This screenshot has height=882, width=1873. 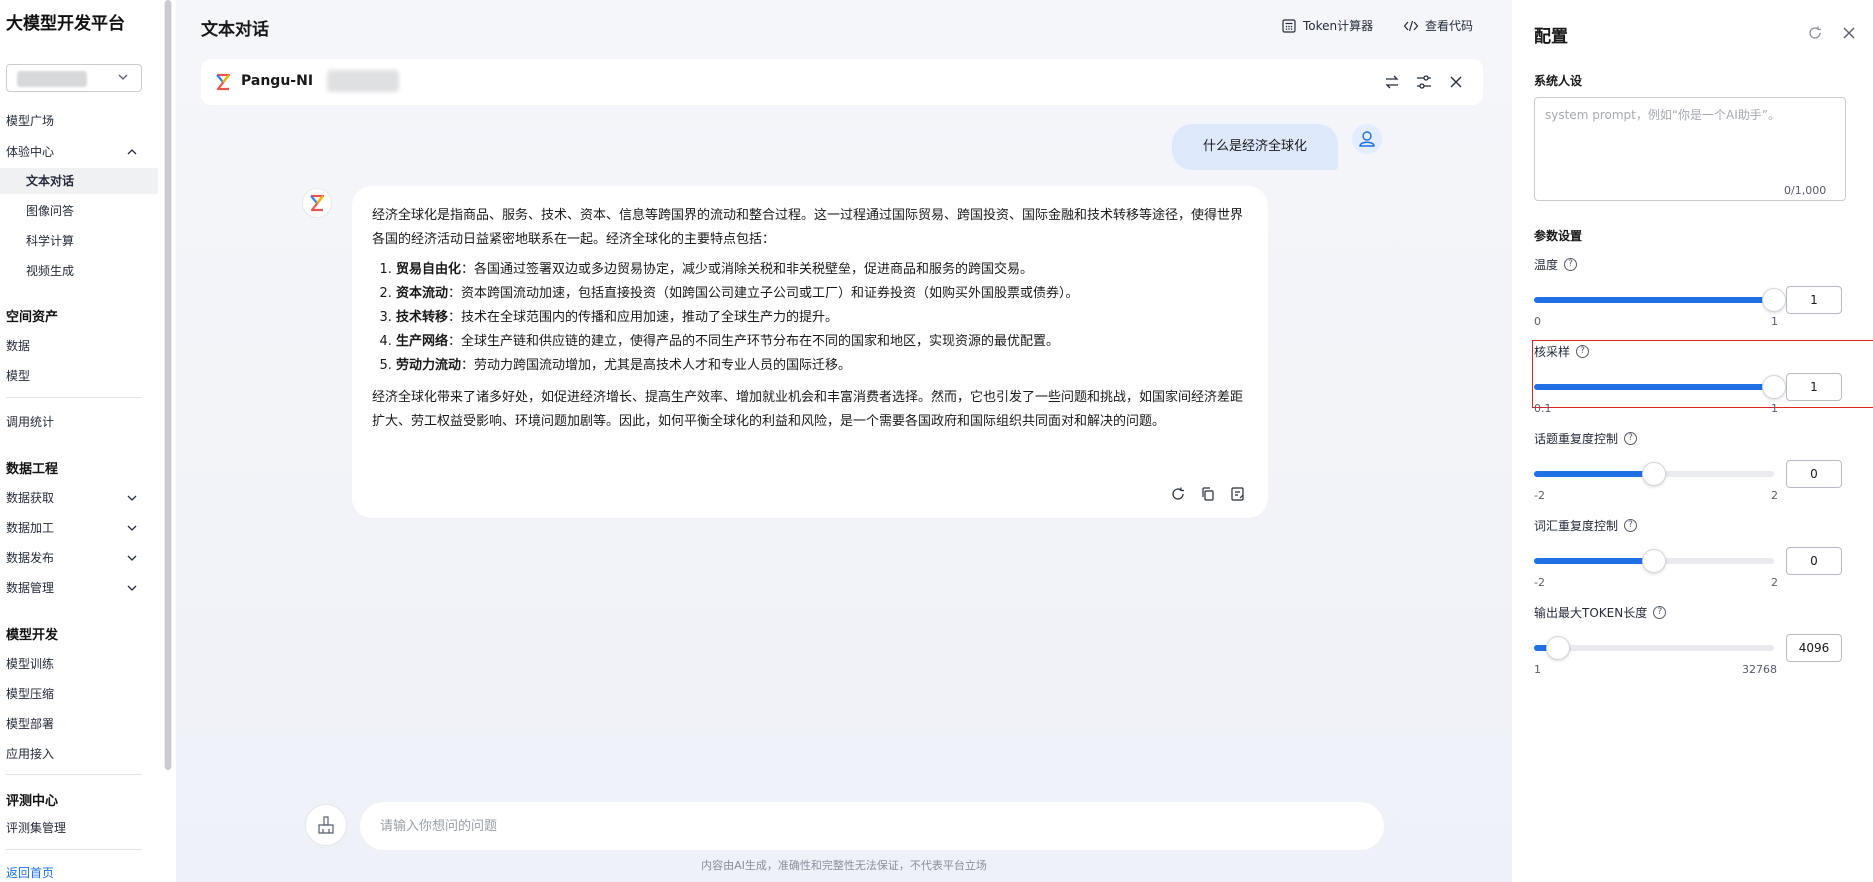 What do you see at coordinates (1814, 648) in the screenshot?
I see `max-tokens-input: 4096` at bounding box center [1814, 648].